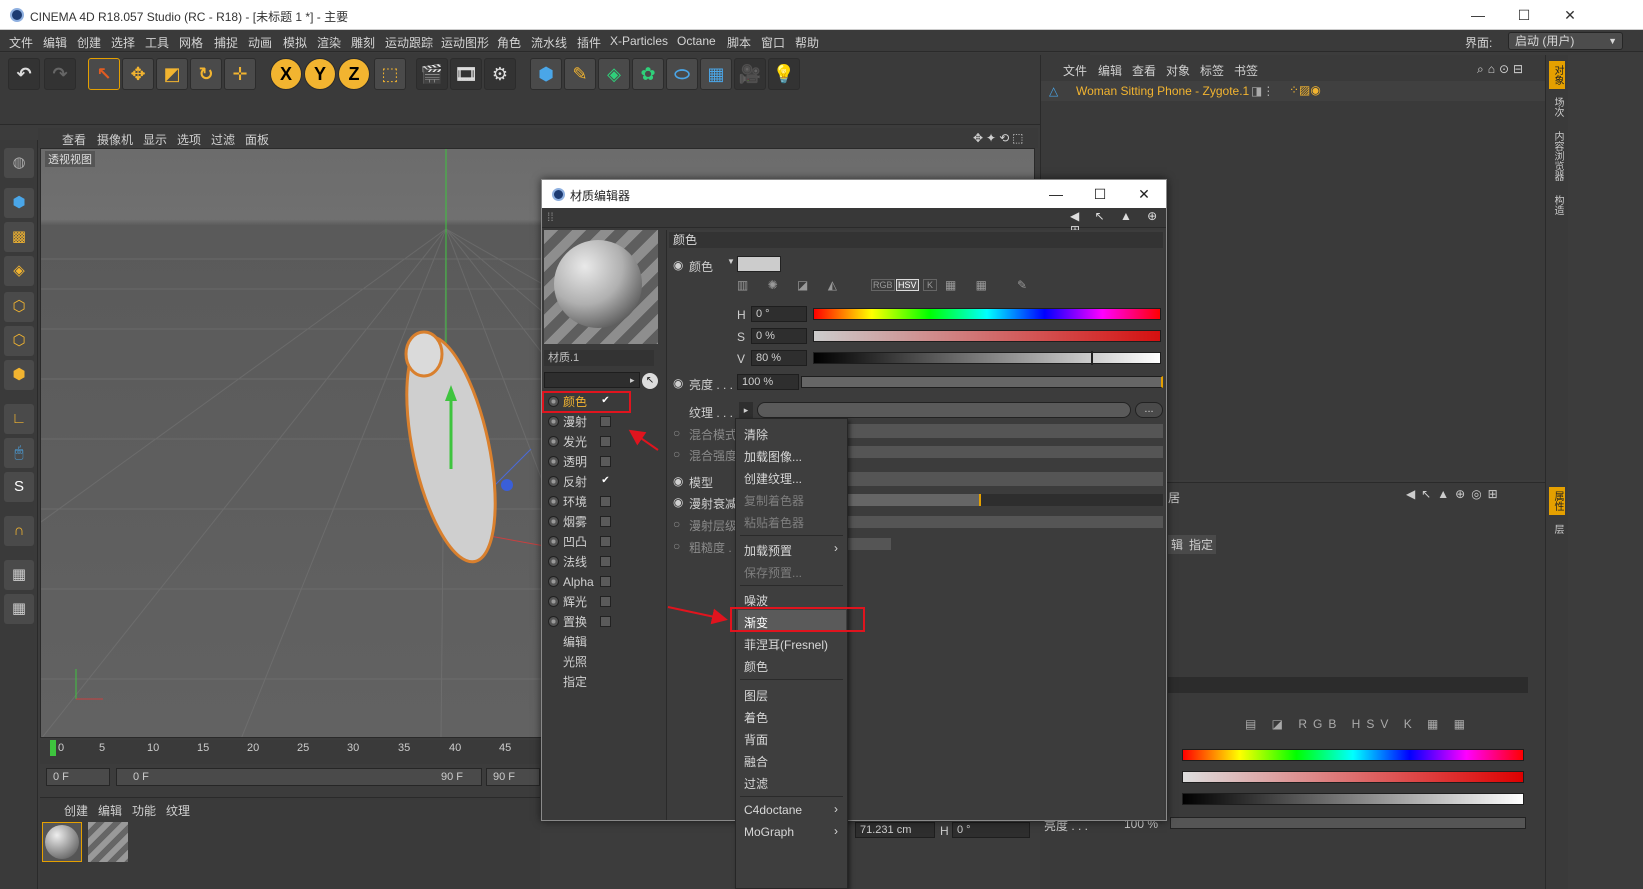  Describe the element at coordinates (409, 42) in the screenshot. I see `menu-motion-tracking: 运动跟踪` at that location.